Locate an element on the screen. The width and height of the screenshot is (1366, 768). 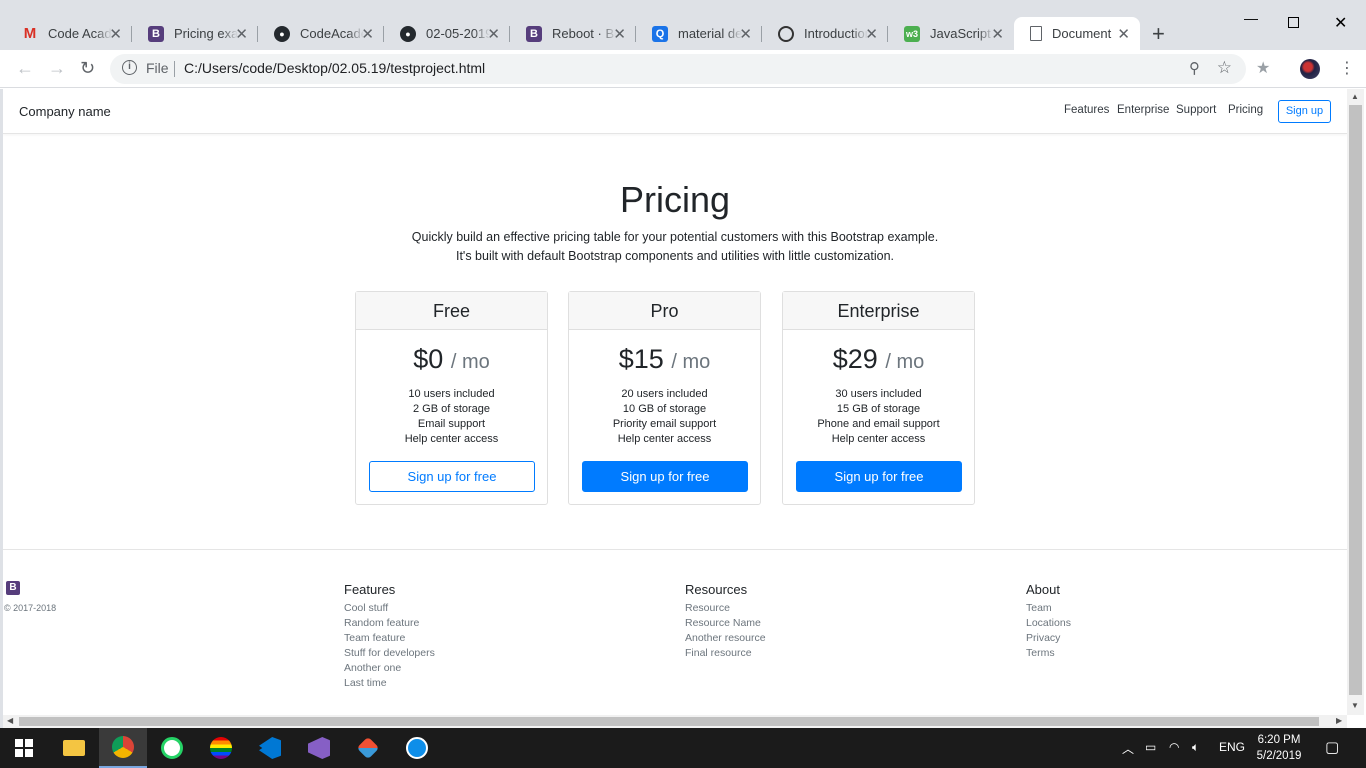
whatsapp-icon is located at coordinates (172, 748).